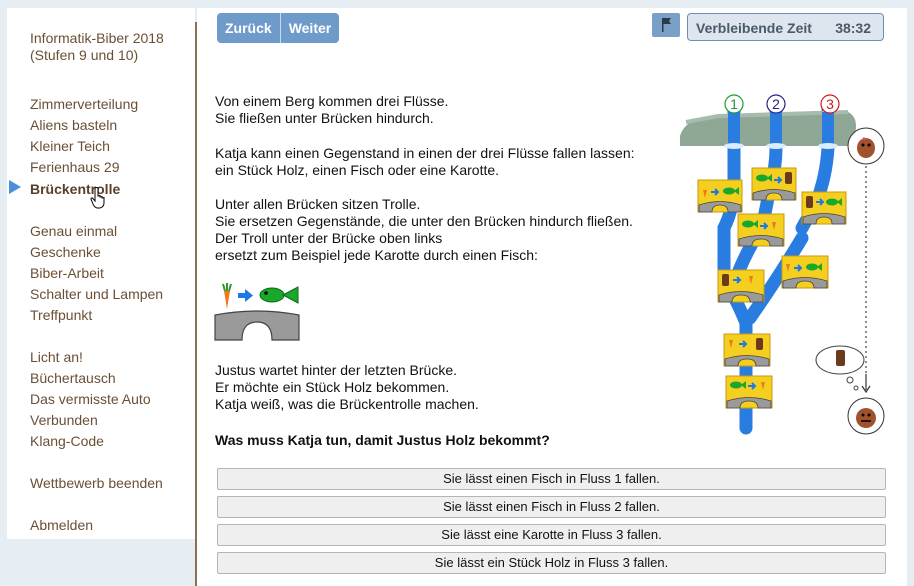  I want to click on river-label-3: 3, so click(830, 104).